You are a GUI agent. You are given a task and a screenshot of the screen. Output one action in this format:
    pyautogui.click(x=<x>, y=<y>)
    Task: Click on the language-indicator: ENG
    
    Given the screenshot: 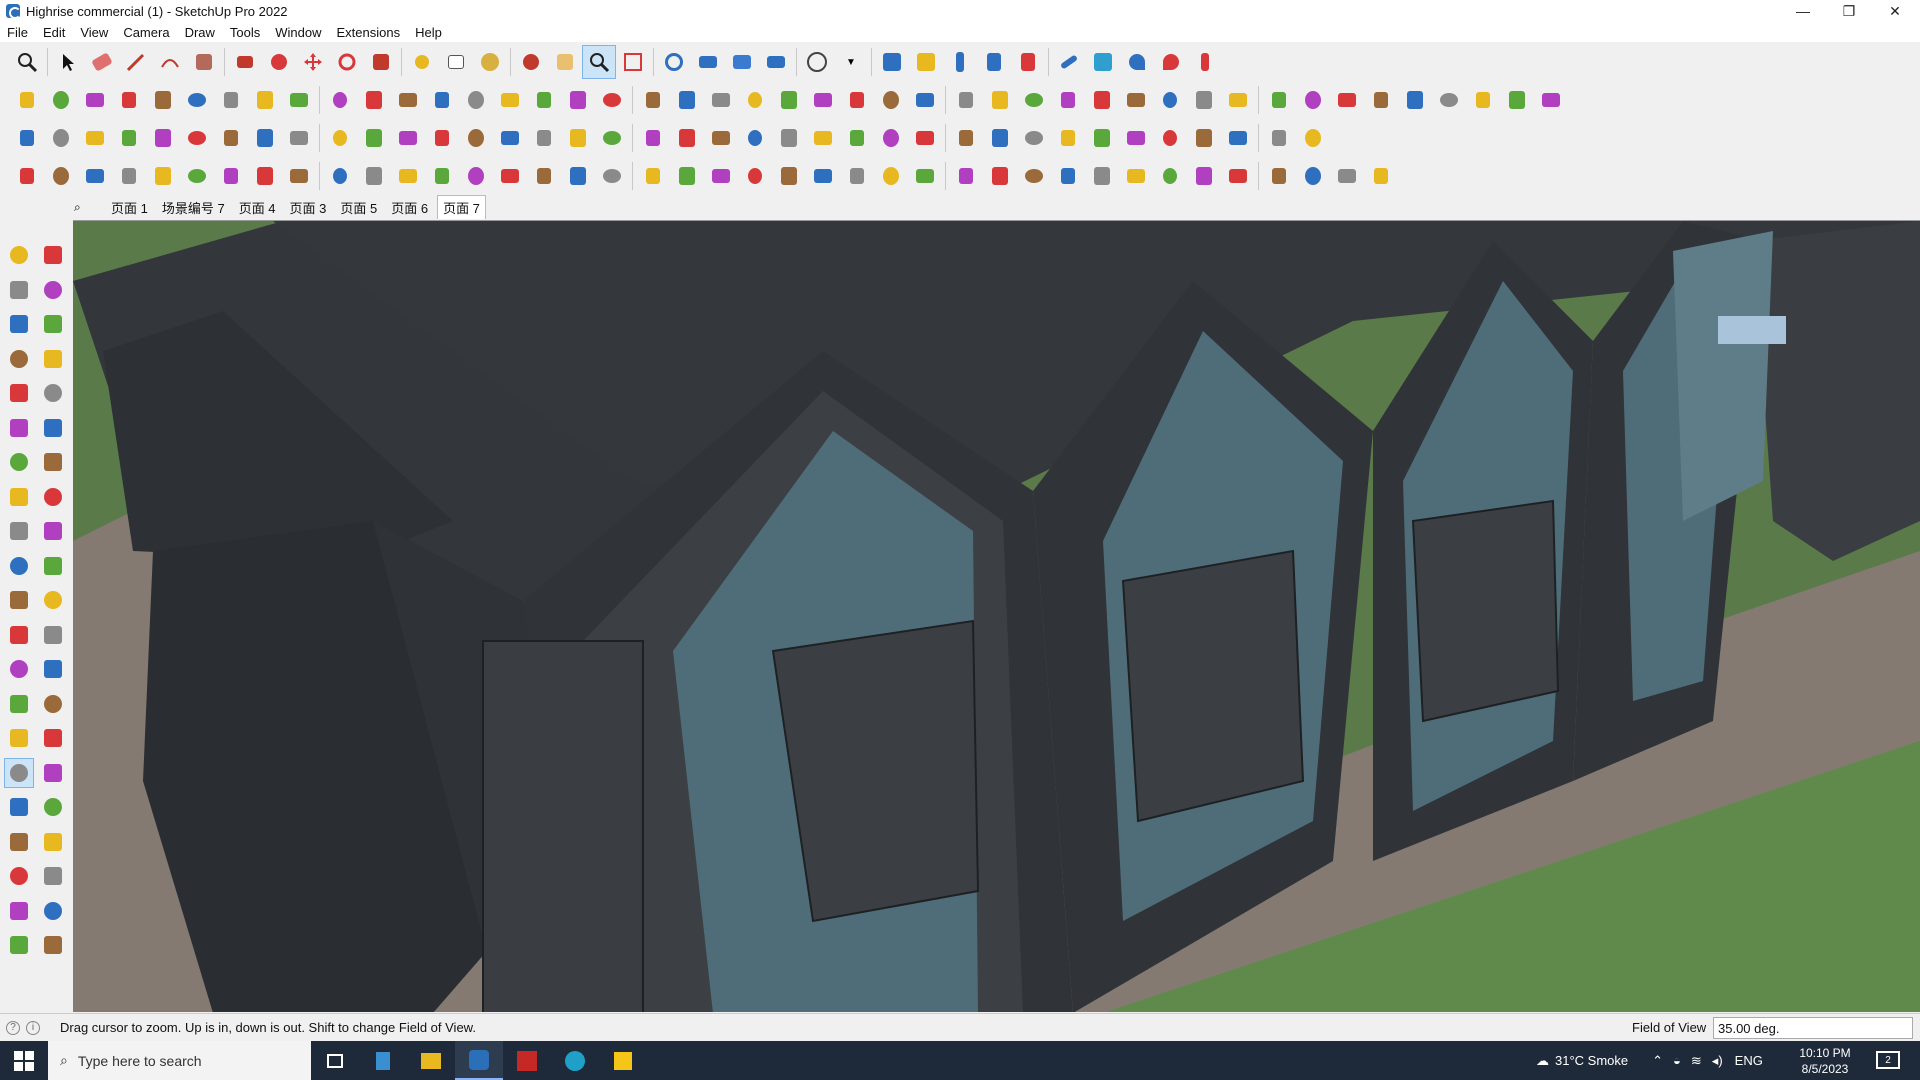 What is the action you would take?
    pyautogui.click(x=1749, y=1060)
    